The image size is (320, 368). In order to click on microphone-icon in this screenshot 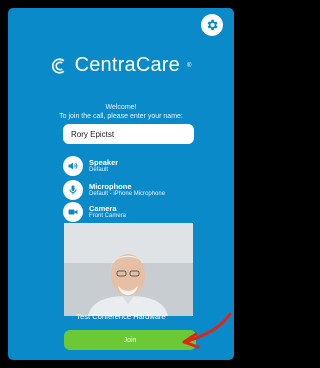, I will do `click(73, 190)`.